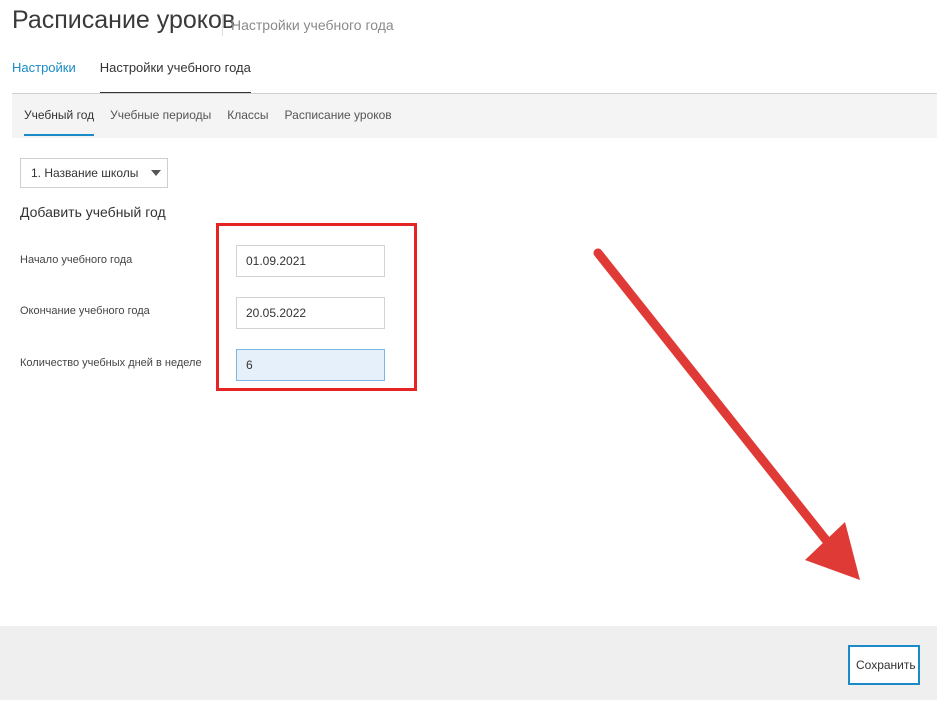 The image size is (950, 714). I want to click on save-button: Сохранить, so click(884, 665).